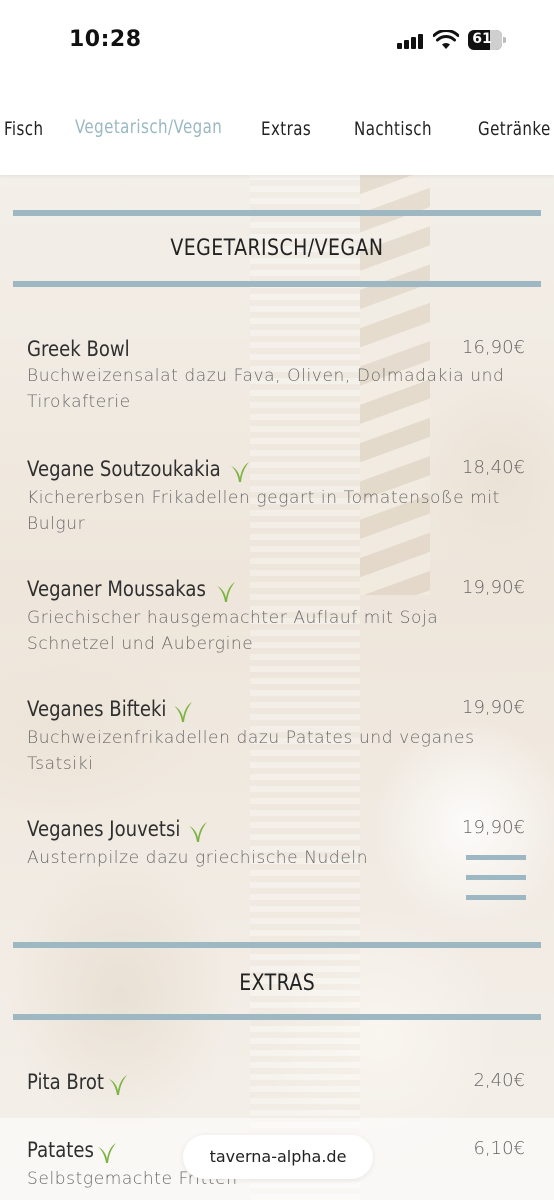 This screenshot has width=554, height=1200. What do you see at coordinates (116, 589) in the screenshot?
I see `item-name: Veganer Moussakas` at bounding box center [116, 589].